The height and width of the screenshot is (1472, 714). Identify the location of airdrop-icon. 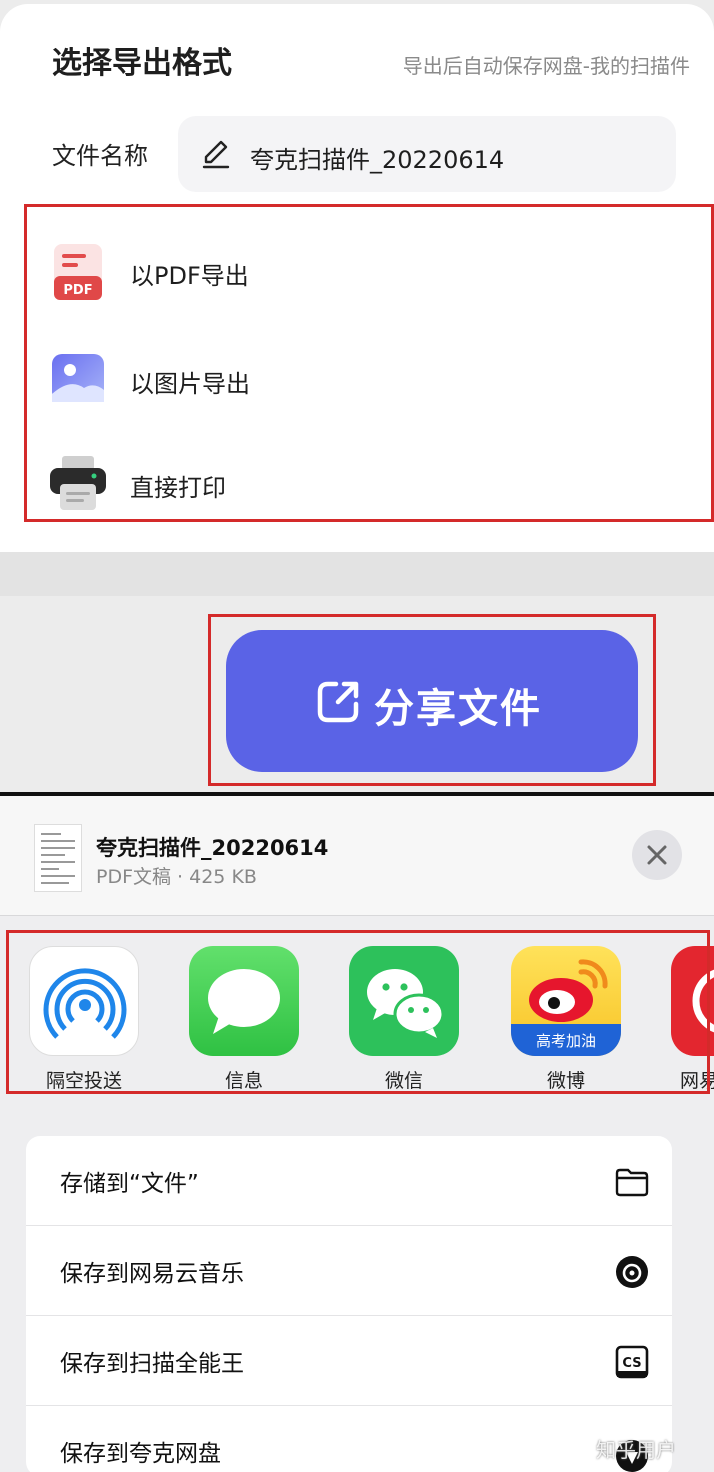
(84, 1001).